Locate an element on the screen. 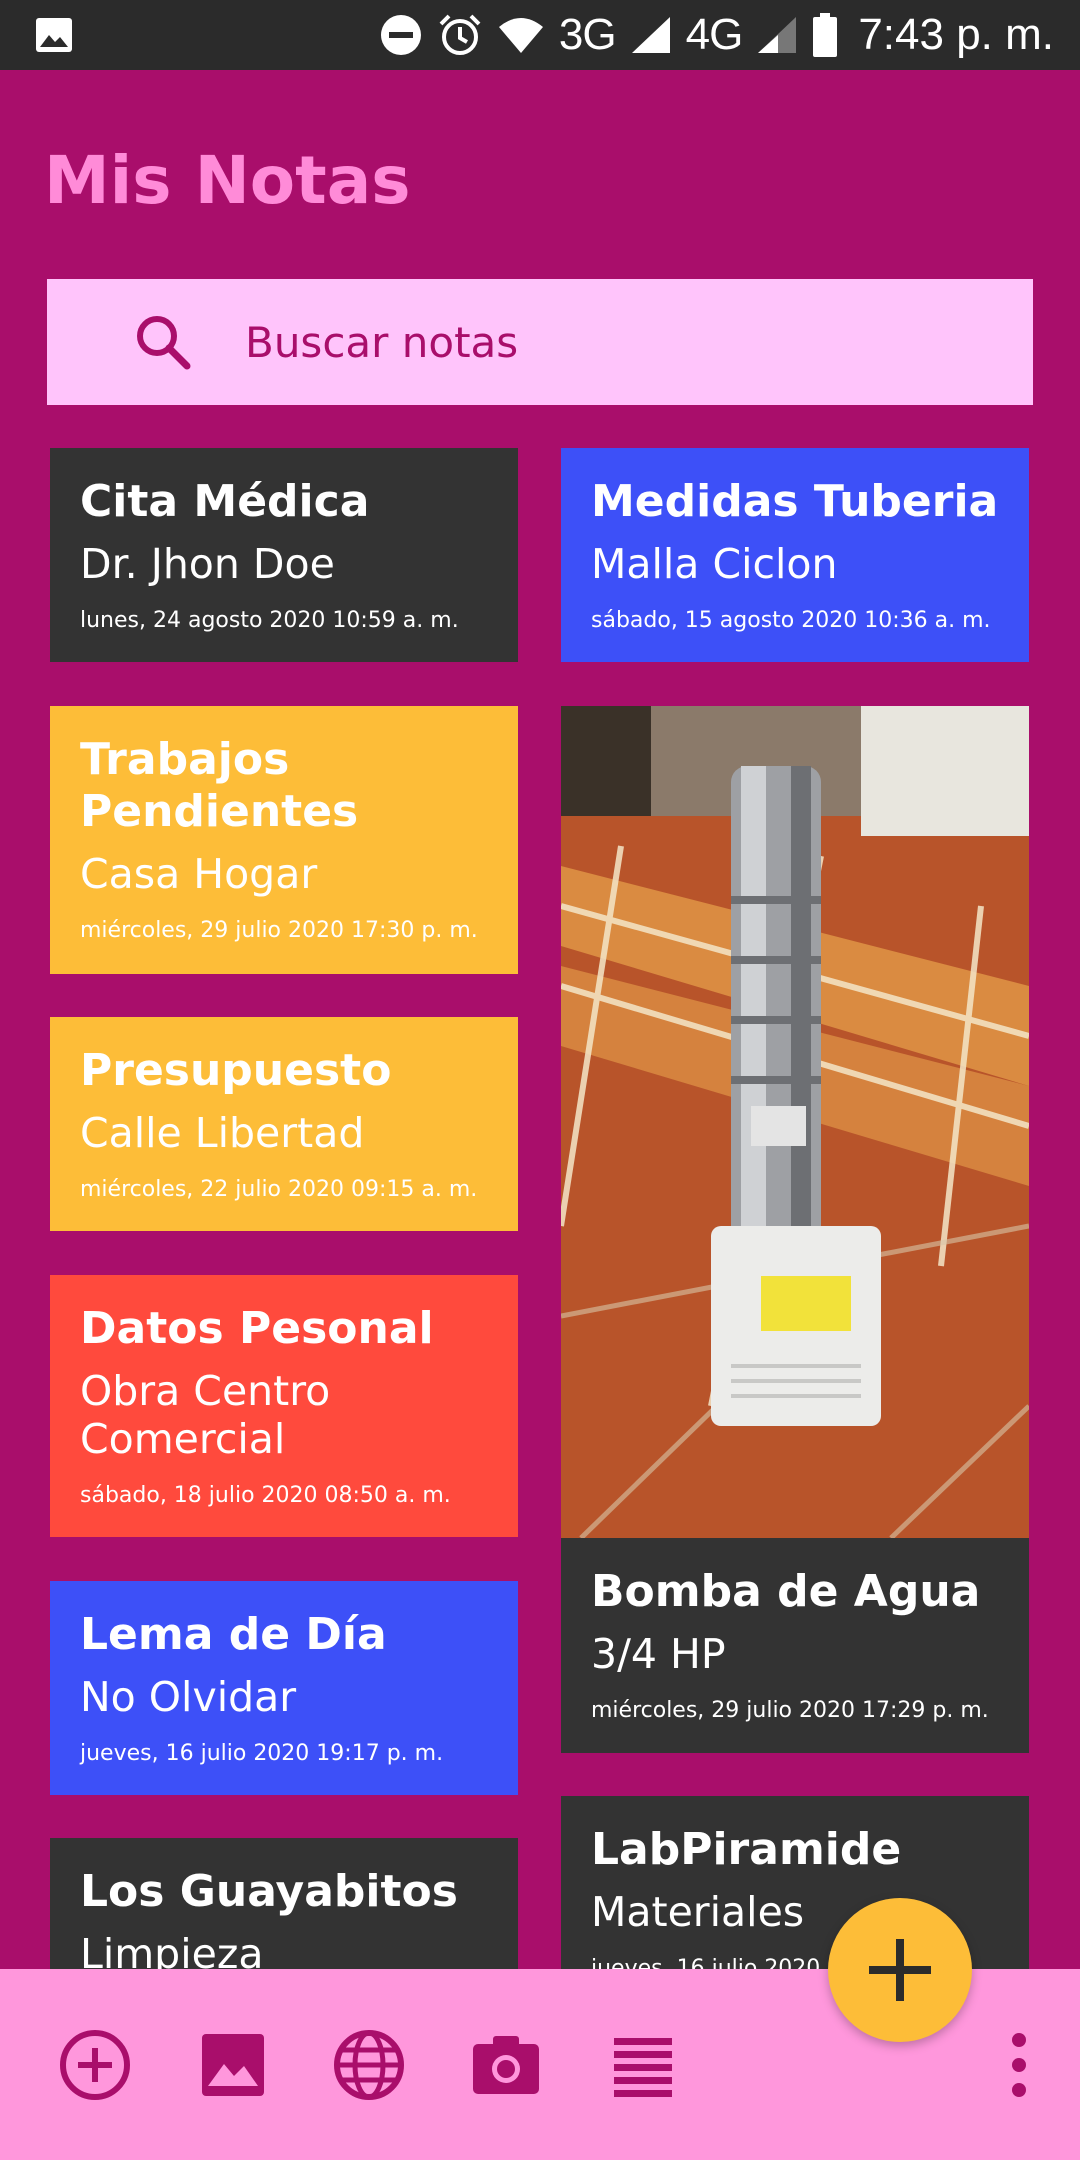 The height and width of the screenshot is (2160, 1080). note-subtitle: Malla Ciclon is located at coordinates (714, 564).